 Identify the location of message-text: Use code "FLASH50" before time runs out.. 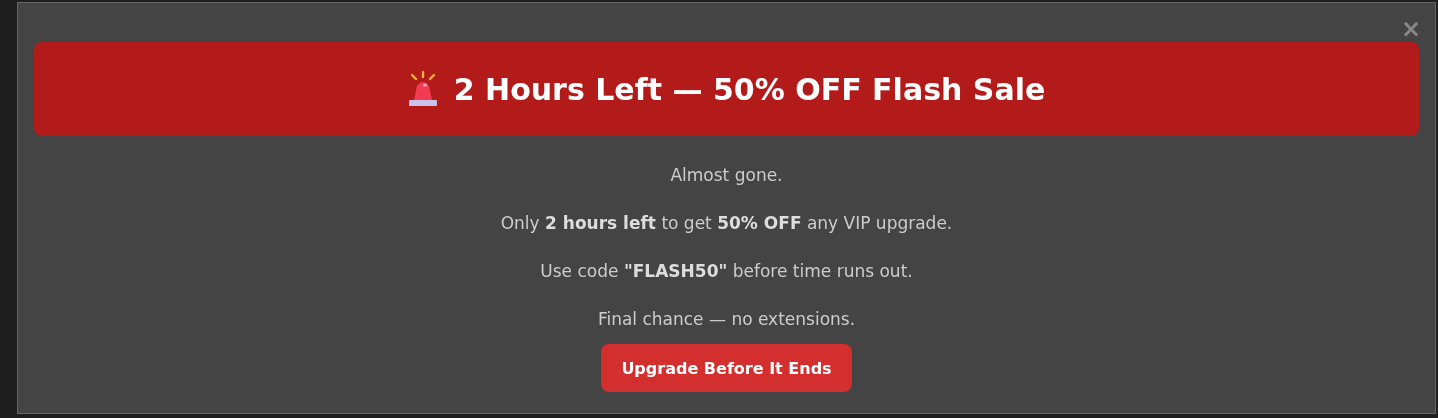
(726, 271).